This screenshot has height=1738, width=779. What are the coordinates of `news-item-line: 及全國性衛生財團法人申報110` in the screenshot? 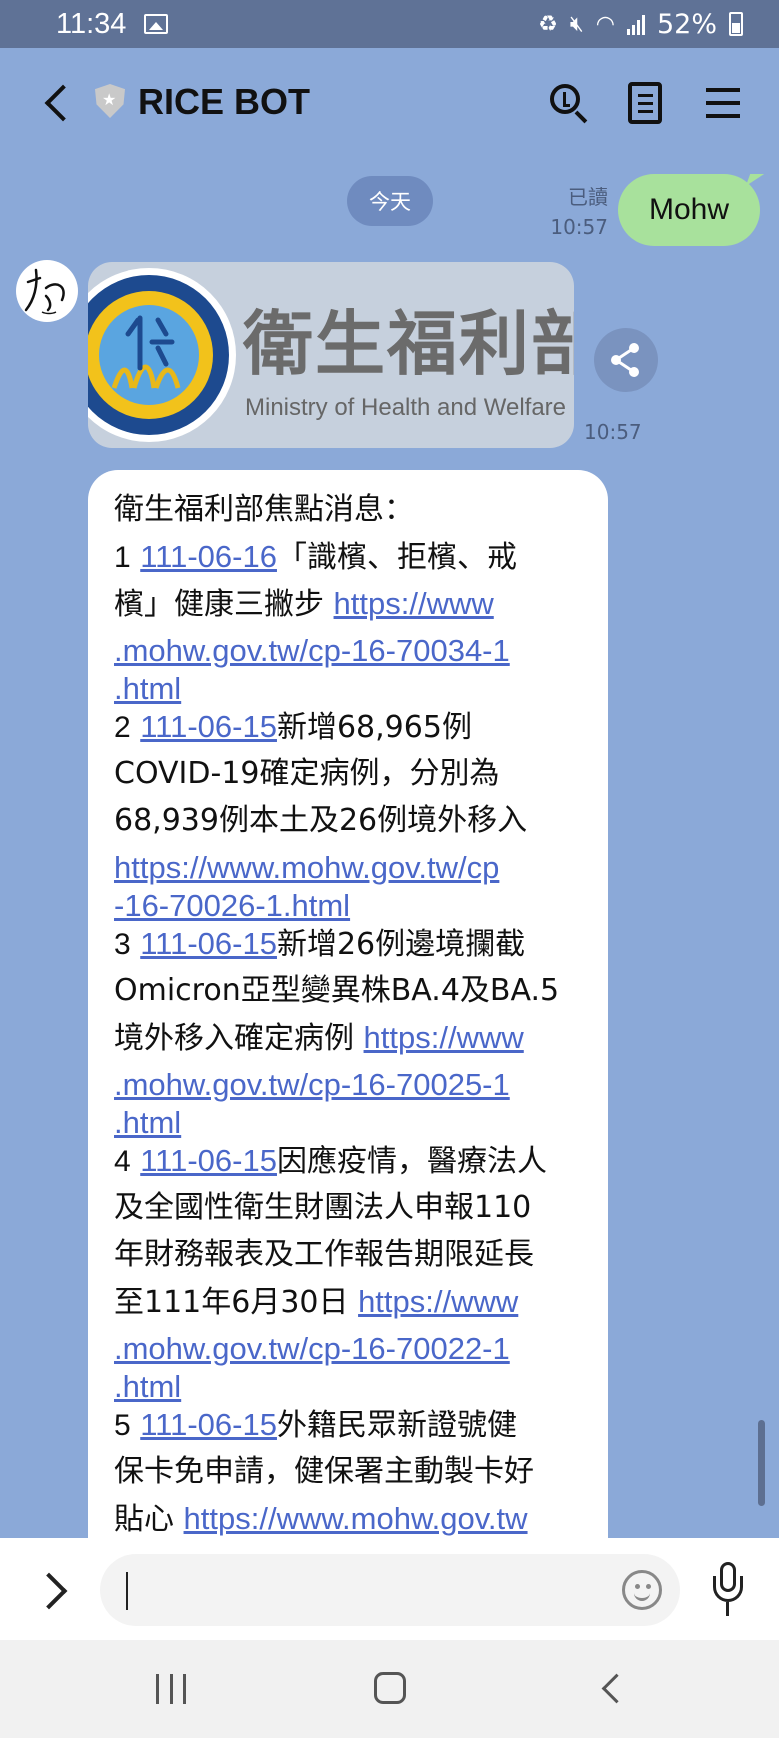 It's located at (361, 1207).